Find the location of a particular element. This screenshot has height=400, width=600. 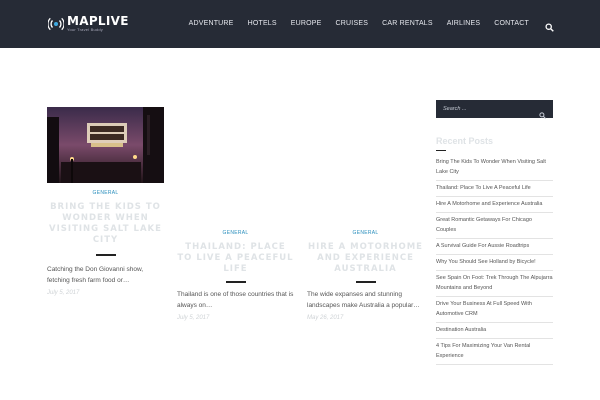

brand-name: MAPLIVE is located at coordinates (98, 21).